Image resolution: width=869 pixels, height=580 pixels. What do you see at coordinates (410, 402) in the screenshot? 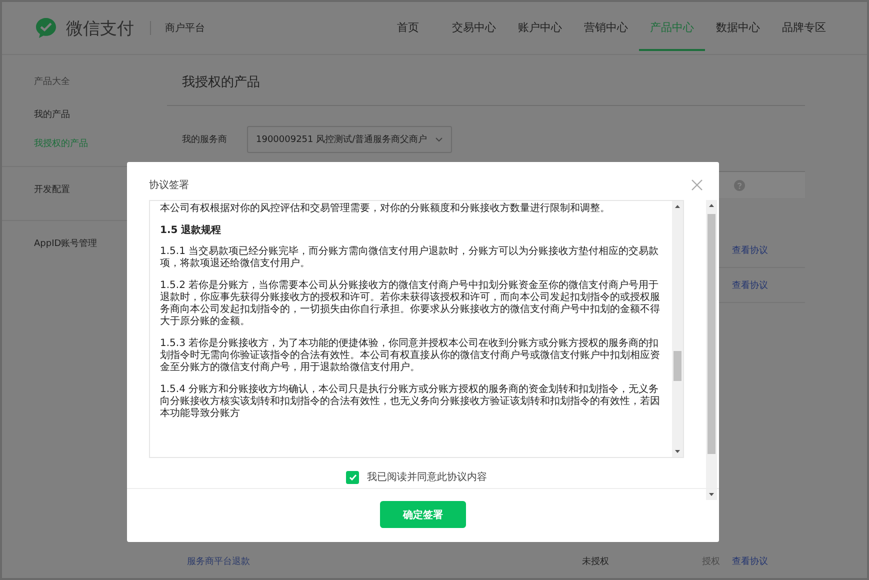
I see `agreement-paragraph: 1.5.4 分账方和分账接收方均确认，本公司只是执行分账方或分账方授权的服务商的资金划转和扣划指令，无义务向分账接收方核实该划转和扣划指令的合法有效性，也无义务向分账接收方验证该划转和扣划指令的有效性，若因本功能导致分账方` at bounding box center [410, 402].